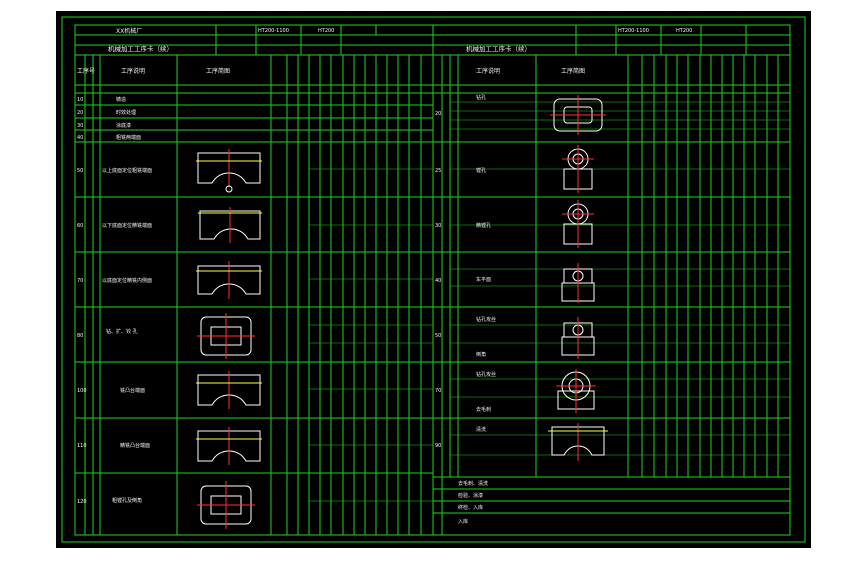 The image size is (867, 562). Describe the element at coordinates (80, 226) in the screenshot. I see `op-no: 60` at that location.